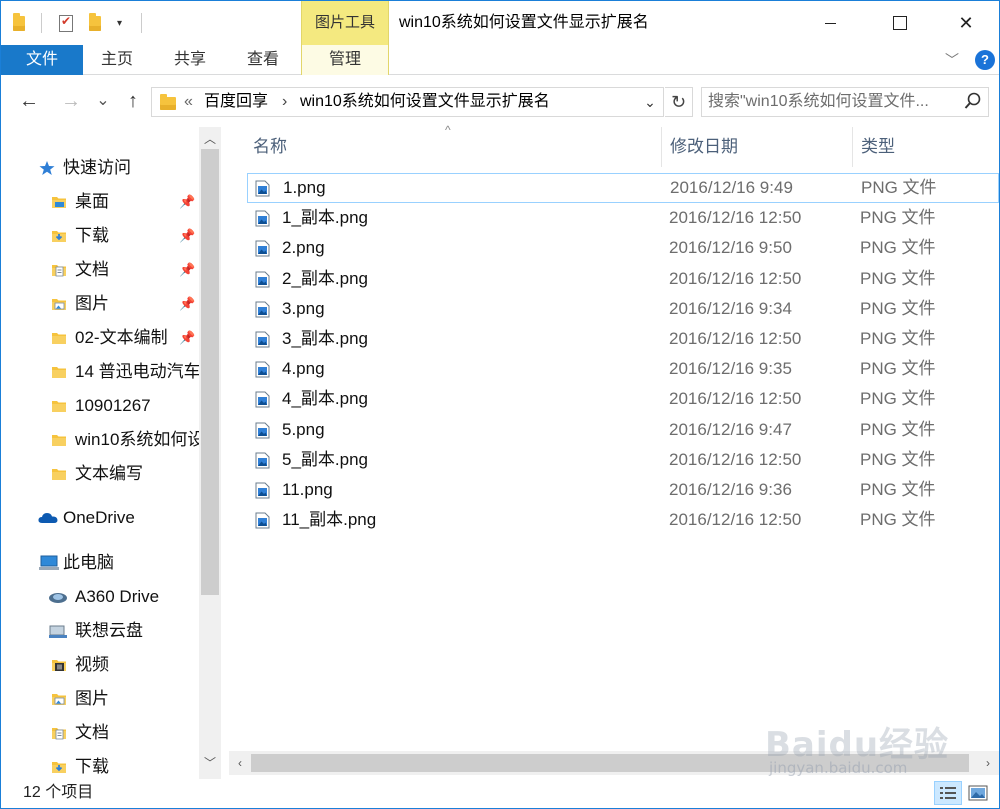 The image size is (1000, 809). Describe the element at coordinates (101, 202) in the screenshot. I see `nav-quick-item: 桌面 📌` at that location.